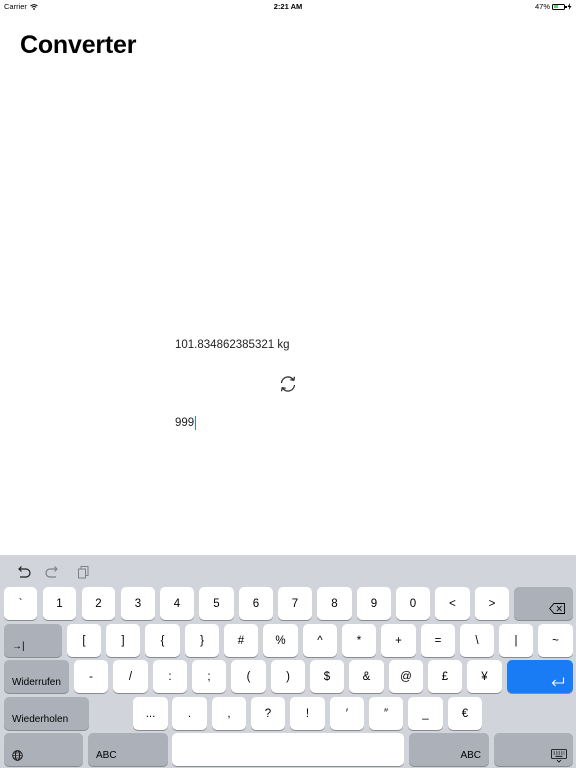 The image size is (576, 768). What do you see at coordinates (288, 676) in the screenshot?
I see `key: )` at bounding box center [288, 676].